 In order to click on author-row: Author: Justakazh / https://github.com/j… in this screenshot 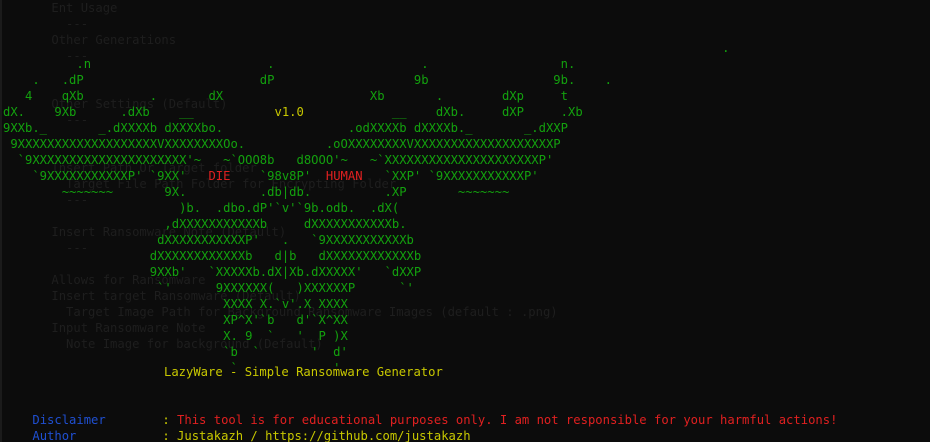, I will do `click(237, 427)`.